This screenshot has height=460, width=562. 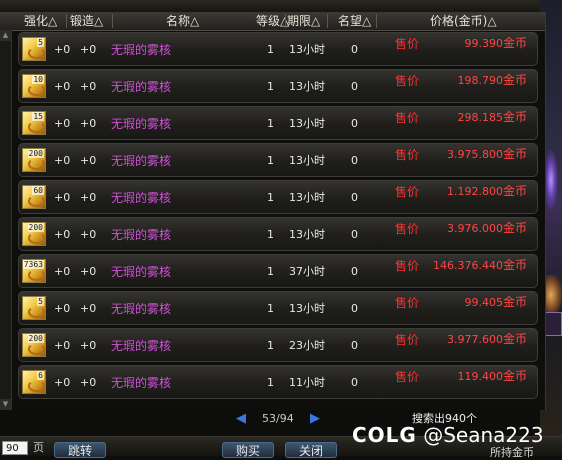 What do you see at coordinates (475, 154) in the screenshot?
I see `price-value: 3.975.800` at bounding box center [475, 154].